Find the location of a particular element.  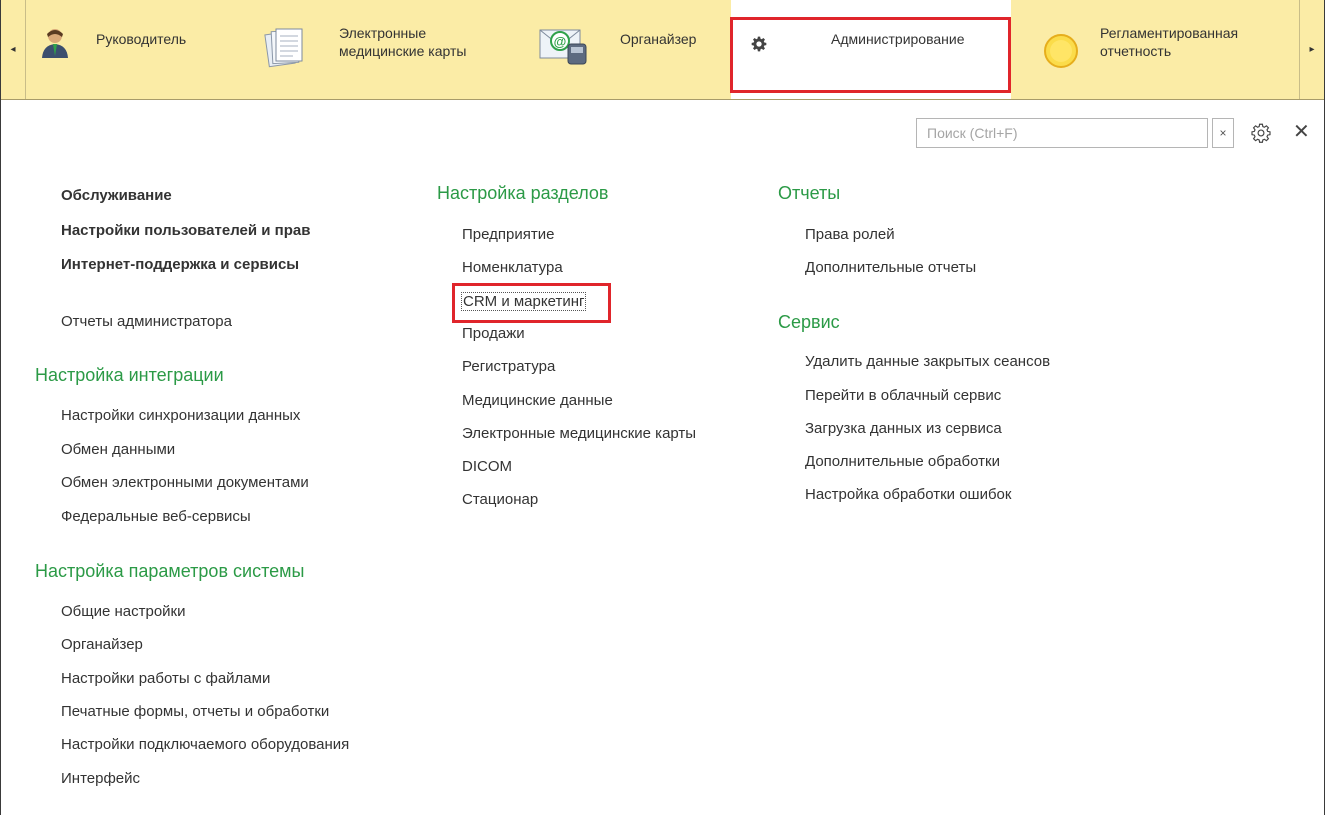

search-input is located at coordinates (1062, 133).